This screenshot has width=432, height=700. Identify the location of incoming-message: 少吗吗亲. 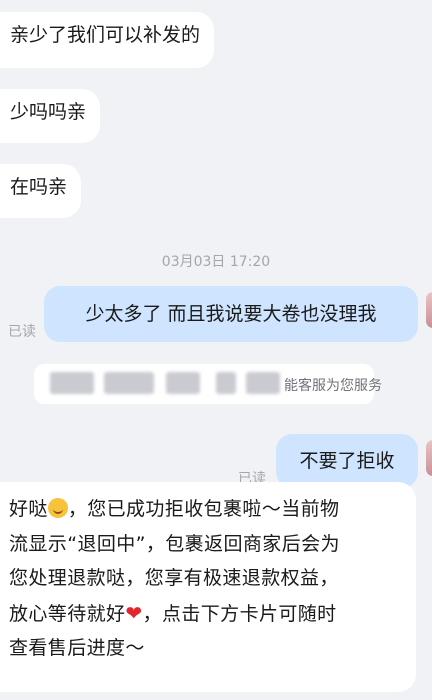
(50, 116).